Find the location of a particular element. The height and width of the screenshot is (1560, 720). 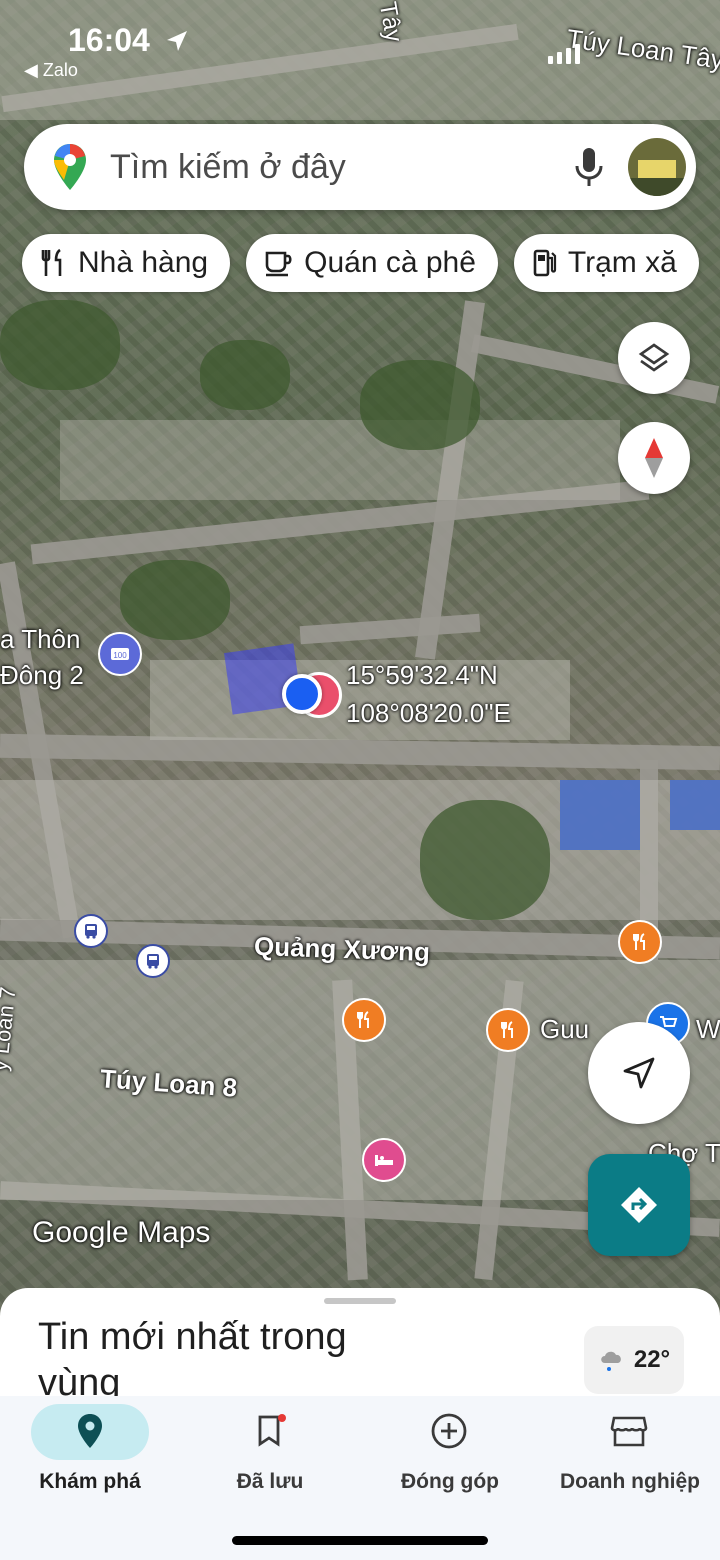

location-arrow-icon is located at coordinates (177, 41).